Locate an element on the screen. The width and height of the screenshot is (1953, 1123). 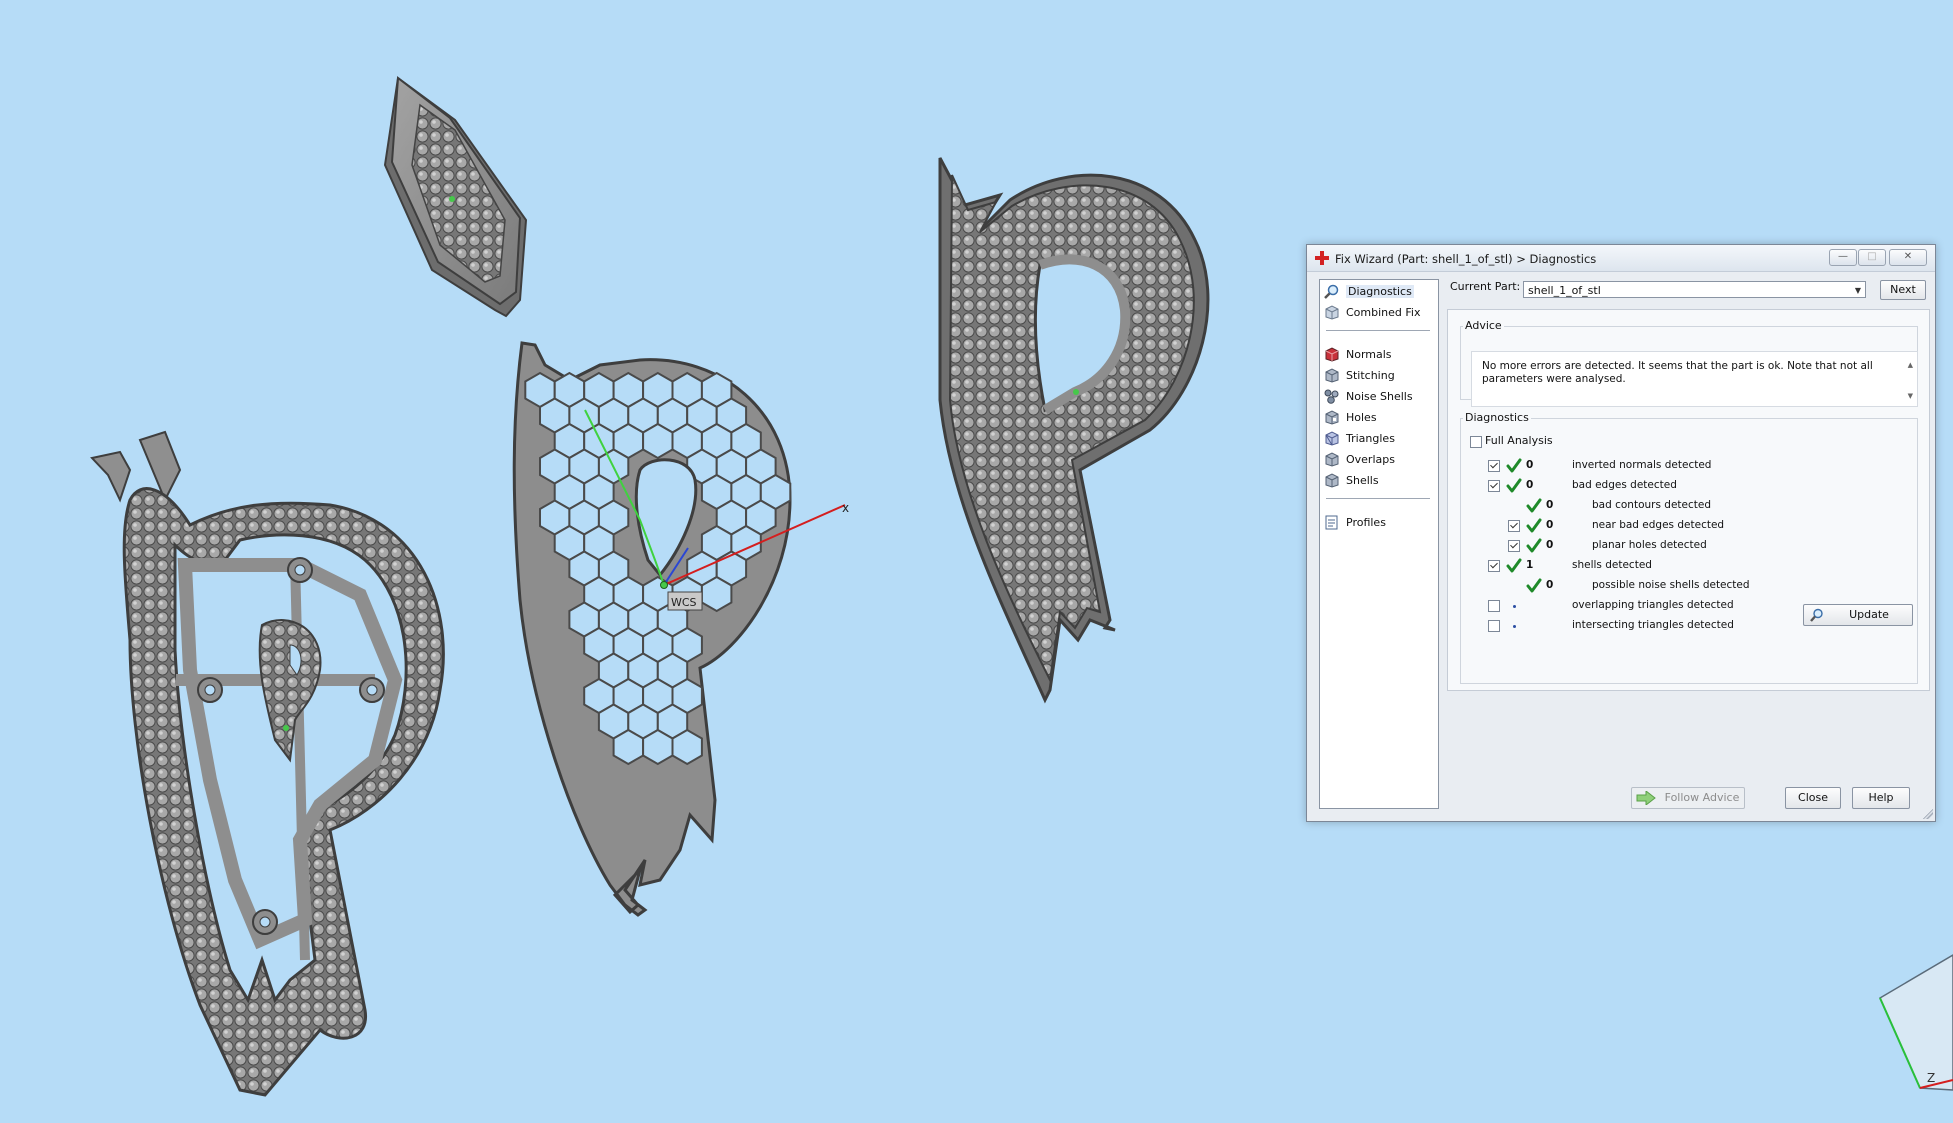
letter-p-left-part is located at coordinates (267, 763).